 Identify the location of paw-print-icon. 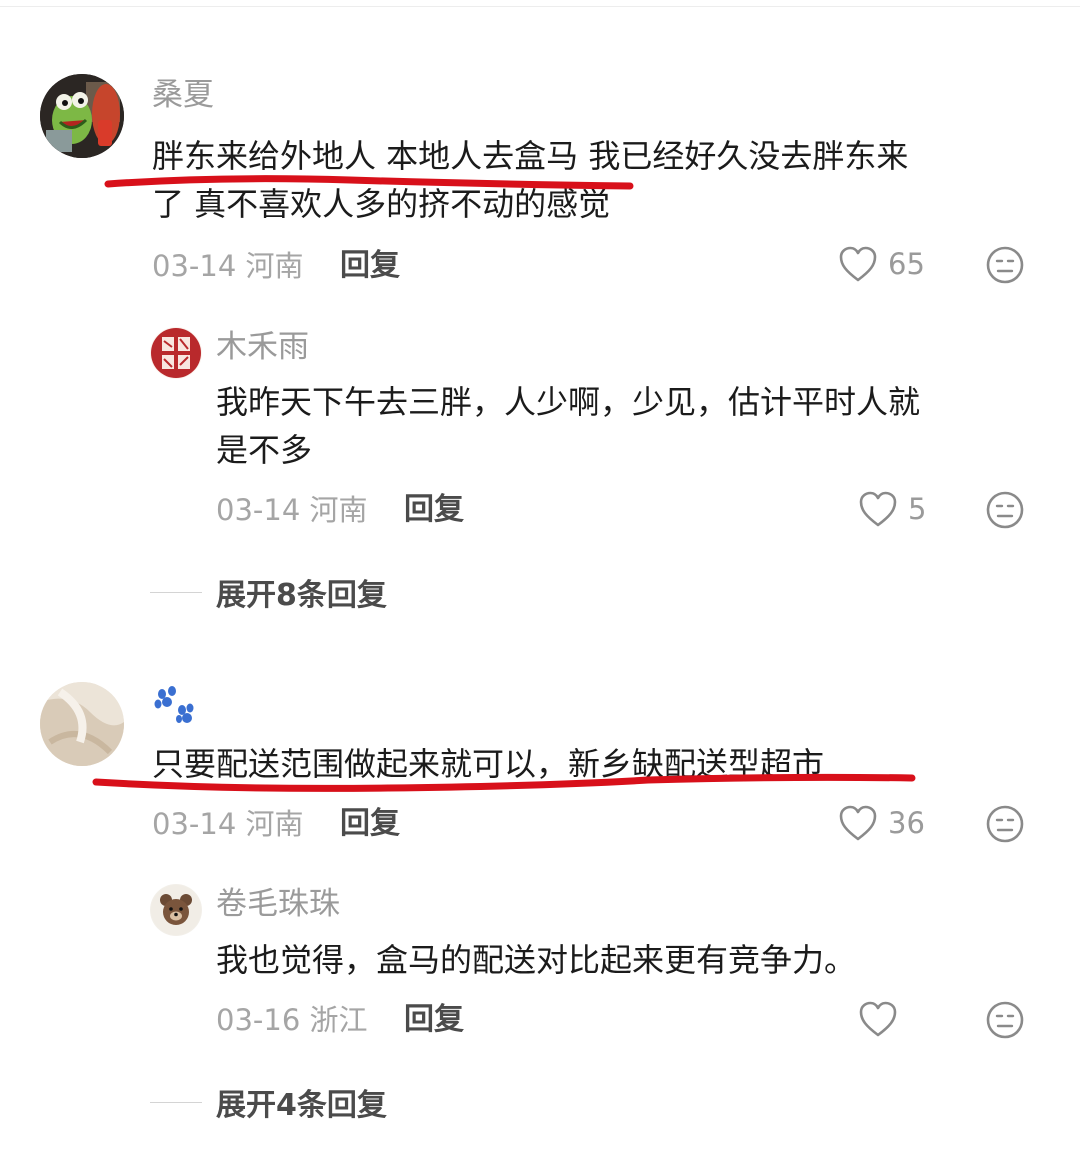
(174, 704).